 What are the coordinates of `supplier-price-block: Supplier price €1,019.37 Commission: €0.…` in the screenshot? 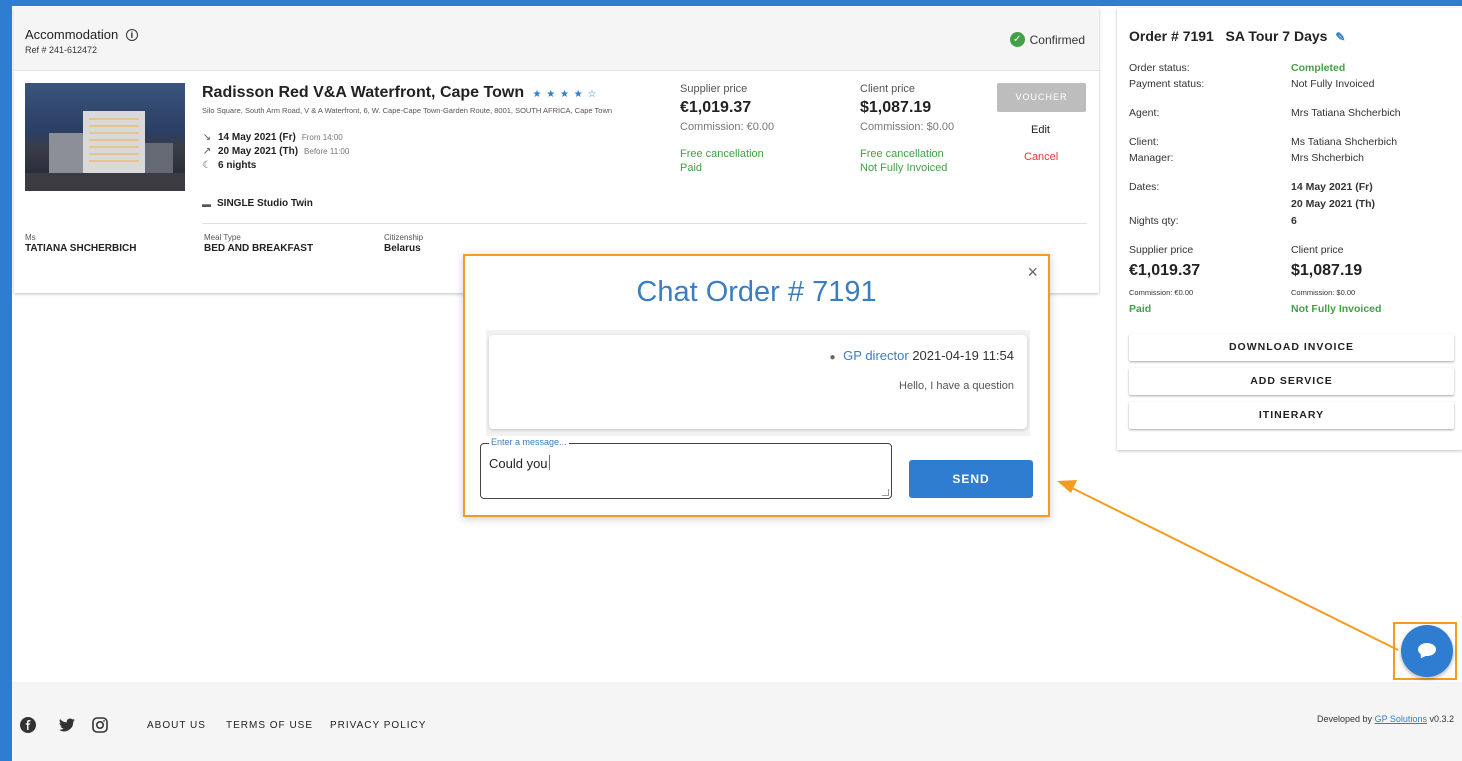 It's located at (727, 129).